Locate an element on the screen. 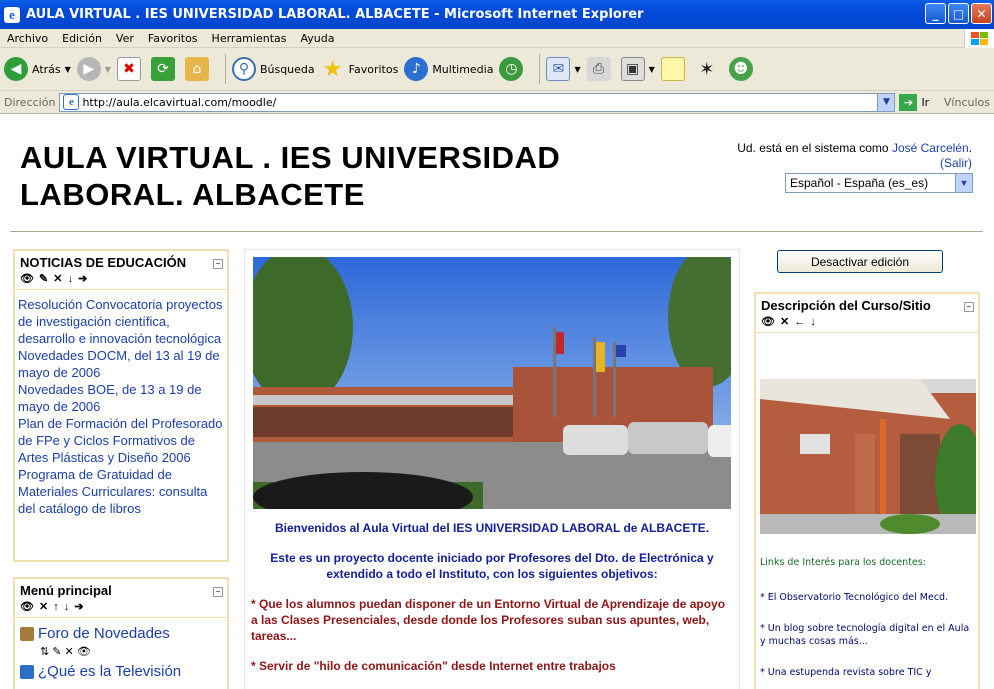 The height and width of the screenshot is (689, 994). menu-edicion: Edición is located at coordinates (82, 38).